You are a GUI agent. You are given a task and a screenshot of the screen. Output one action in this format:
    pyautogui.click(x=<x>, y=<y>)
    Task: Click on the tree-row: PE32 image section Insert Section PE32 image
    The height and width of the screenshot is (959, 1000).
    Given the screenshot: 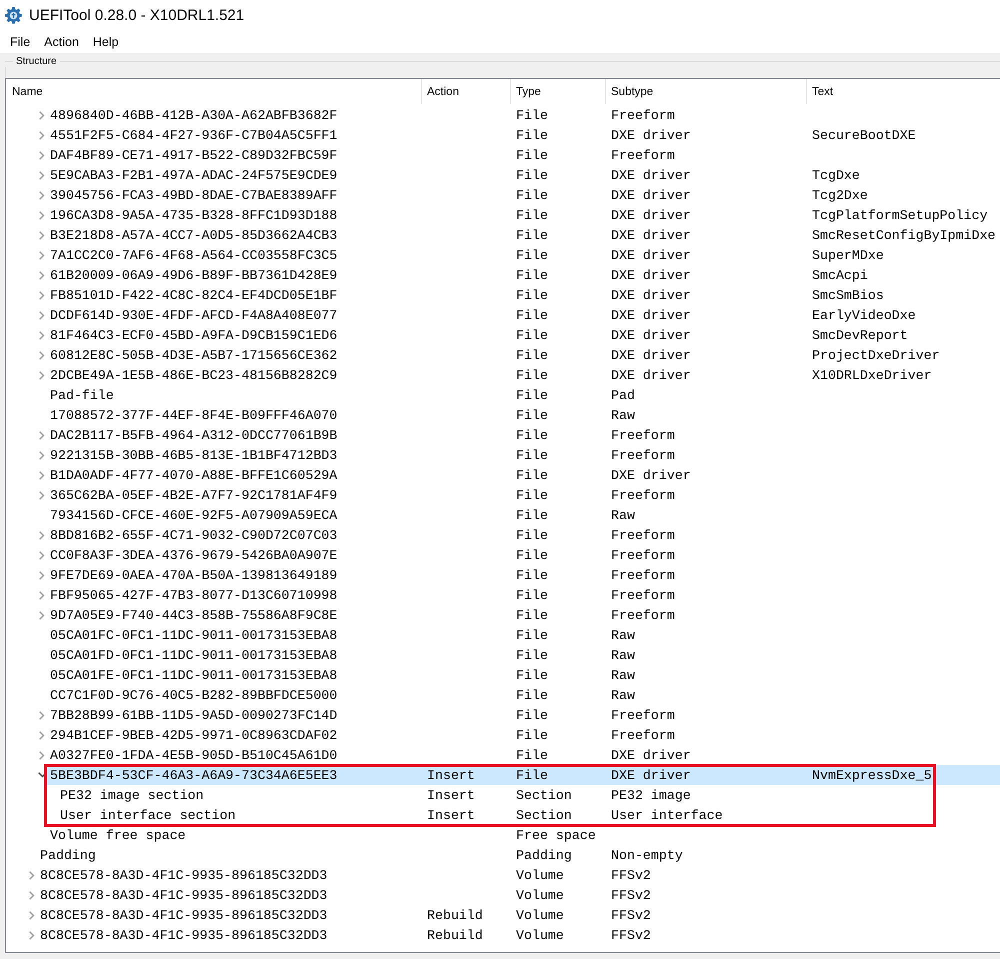 What is the action you would take?
    pyautogui.click(x=528, y=795)
    